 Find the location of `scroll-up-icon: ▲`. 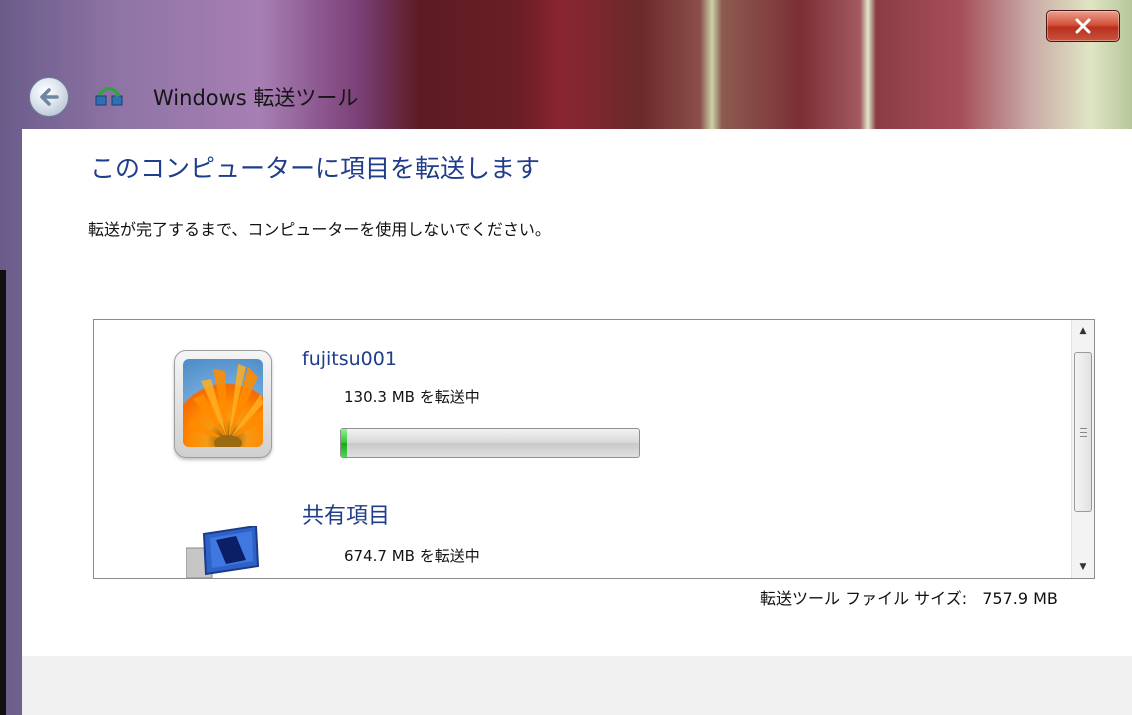

scroll-up-icon: ▲ is located at coordinates (1083, 331).